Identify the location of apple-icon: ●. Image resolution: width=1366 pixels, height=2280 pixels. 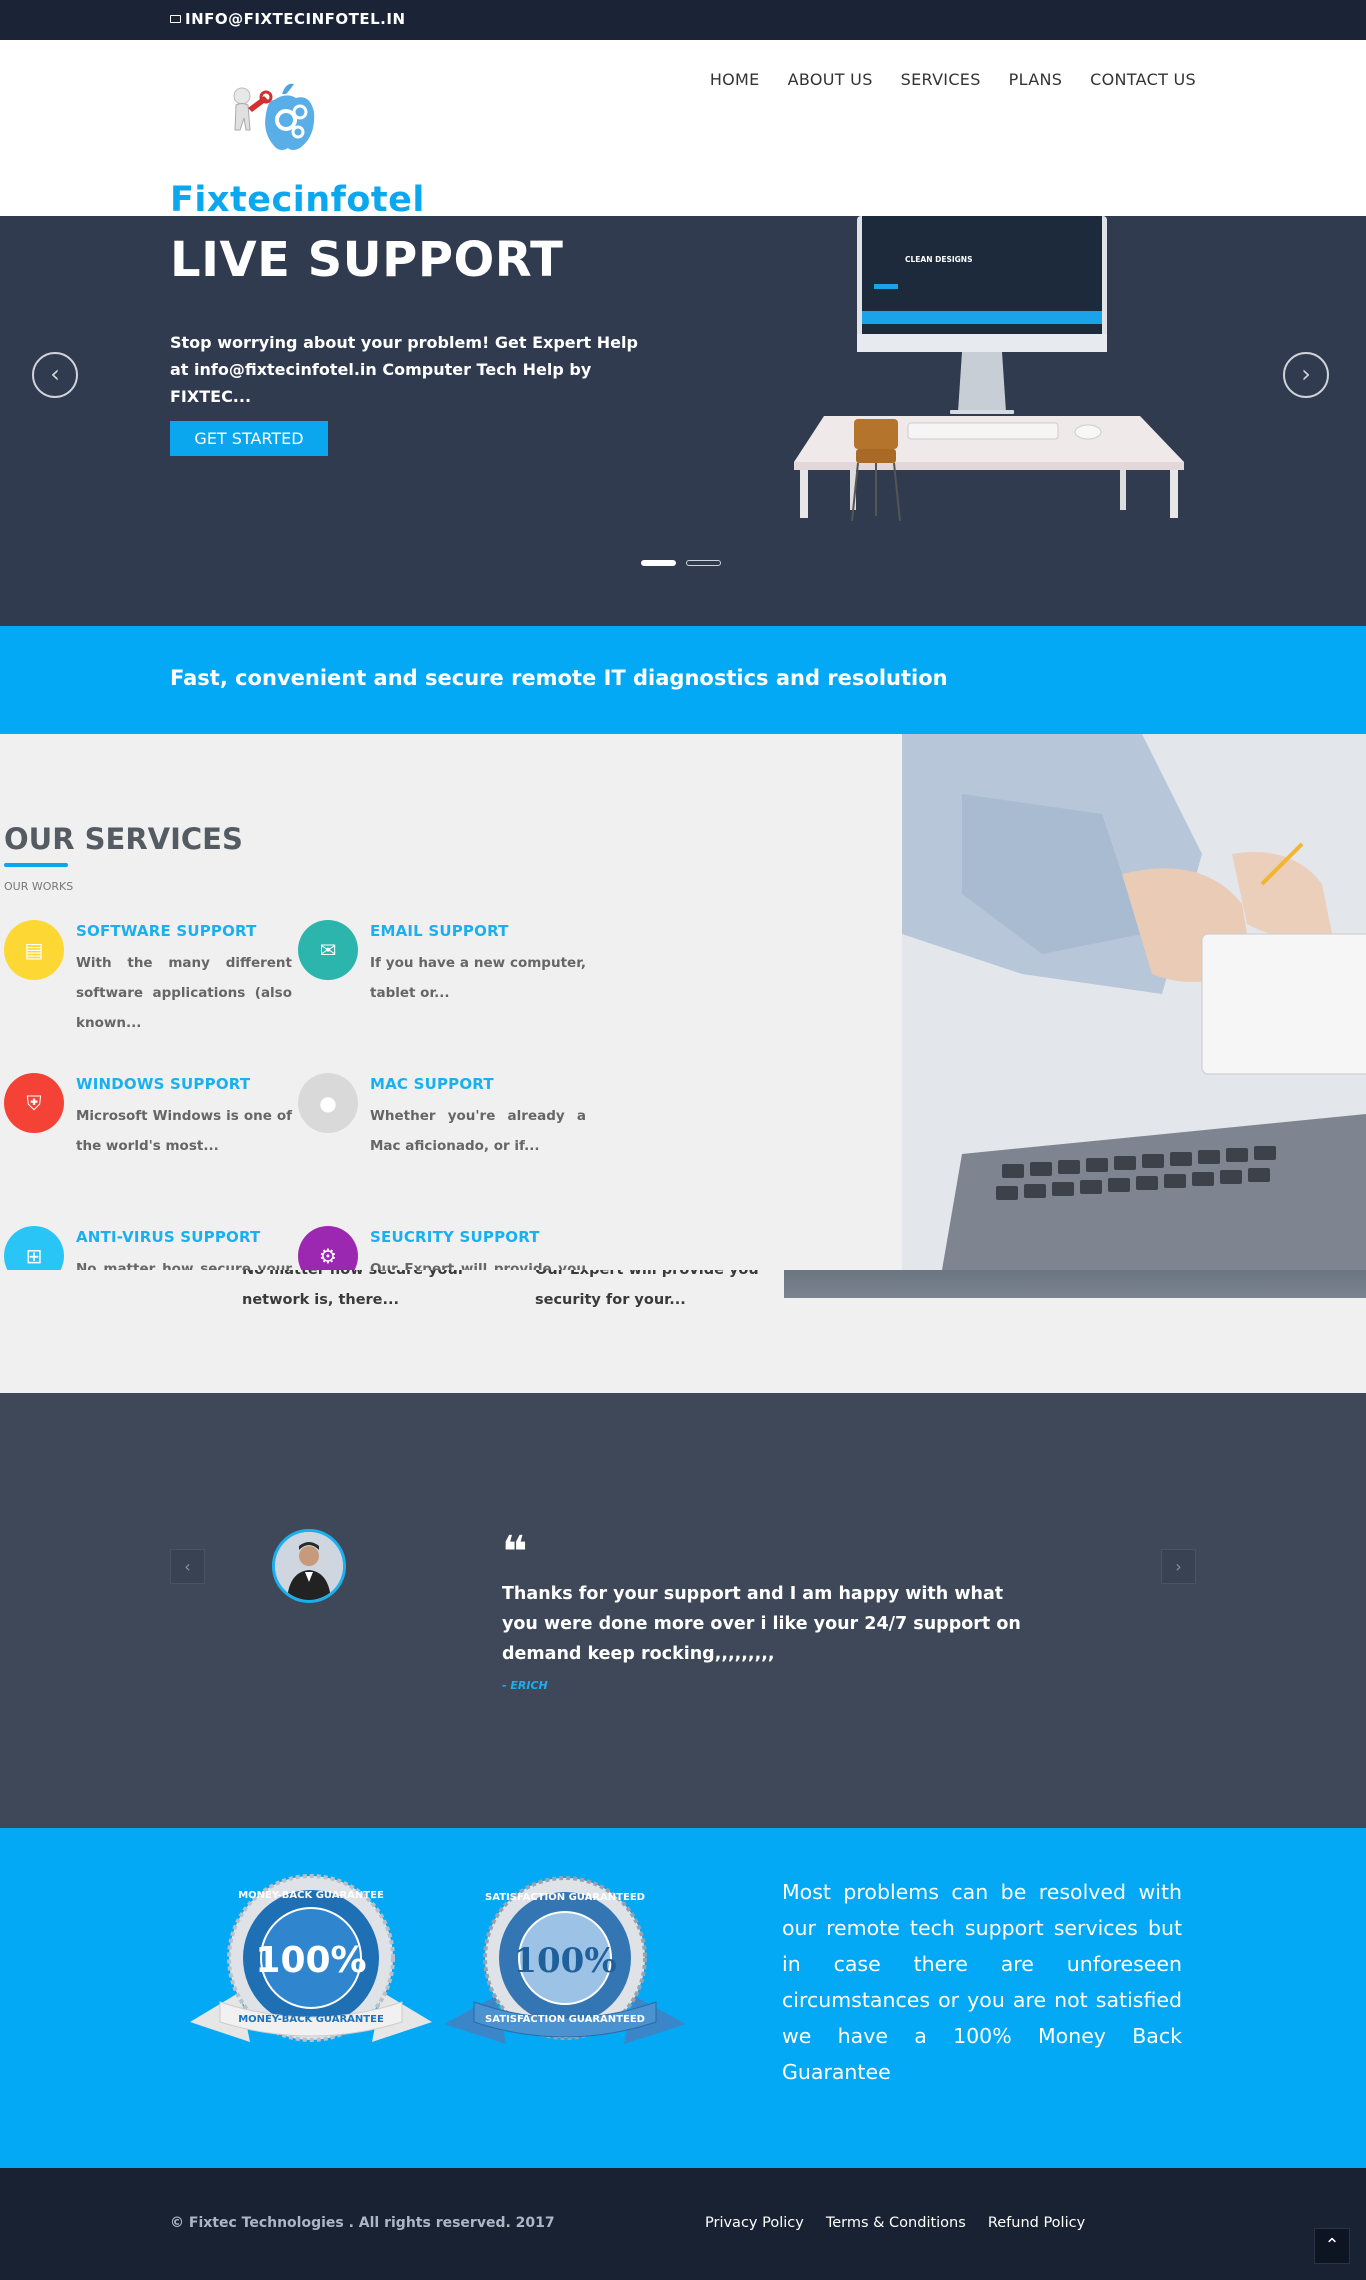
(328, 1103).